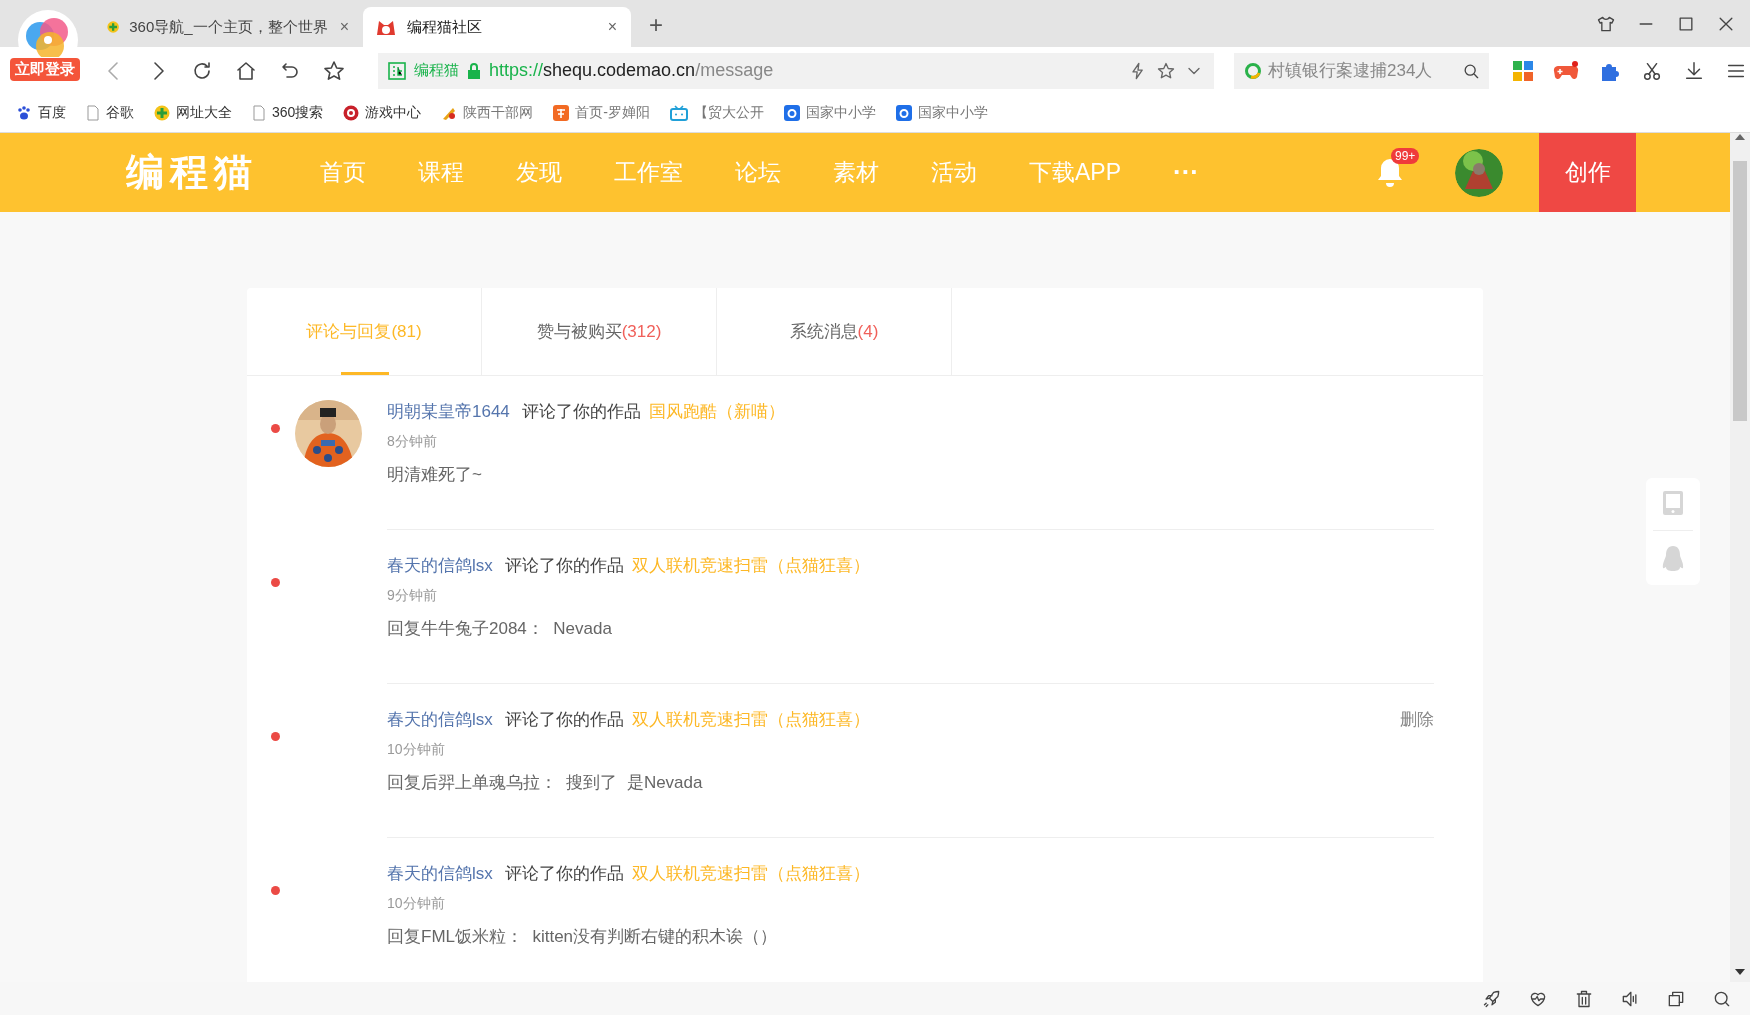  Describe the element at coordinates (1740, 291) in the screenshot. I see `scrollbar-thumb` at that location.